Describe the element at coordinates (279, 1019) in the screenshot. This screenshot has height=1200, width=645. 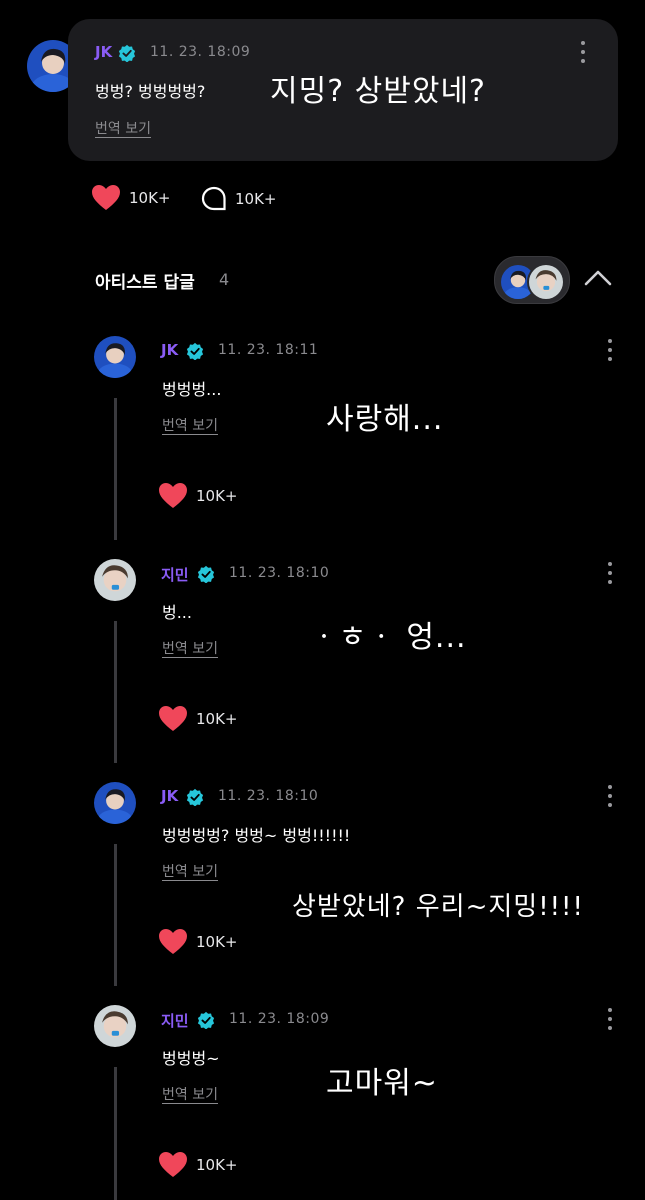
I see `reply-timestamp: 11. 23. 18:09` at that location.